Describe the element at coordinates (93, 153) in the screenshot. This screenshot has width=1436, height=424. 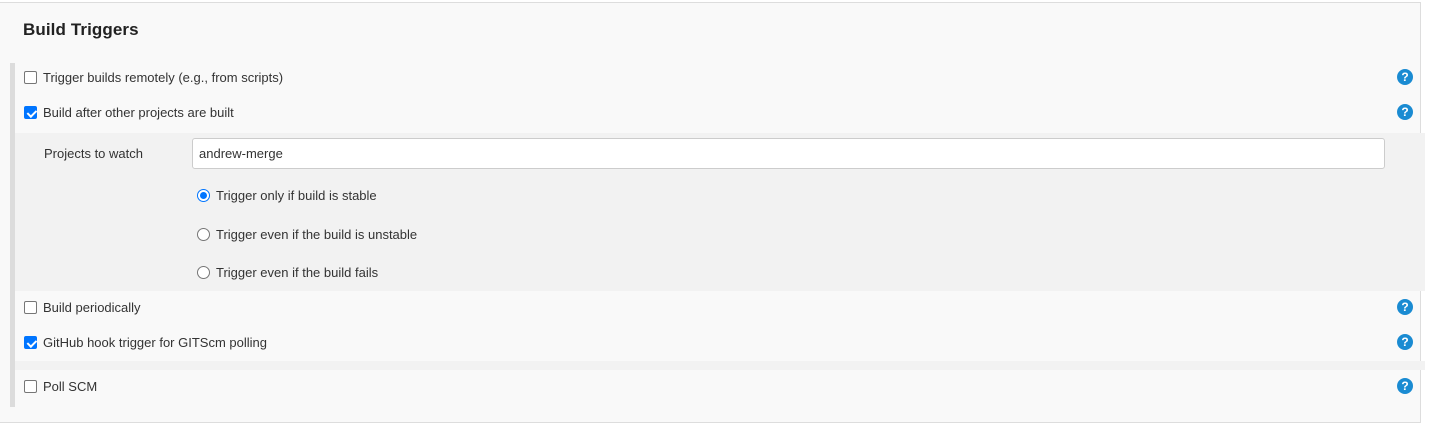
I see `projects-to-watch-label: Projects to watch` at that location.